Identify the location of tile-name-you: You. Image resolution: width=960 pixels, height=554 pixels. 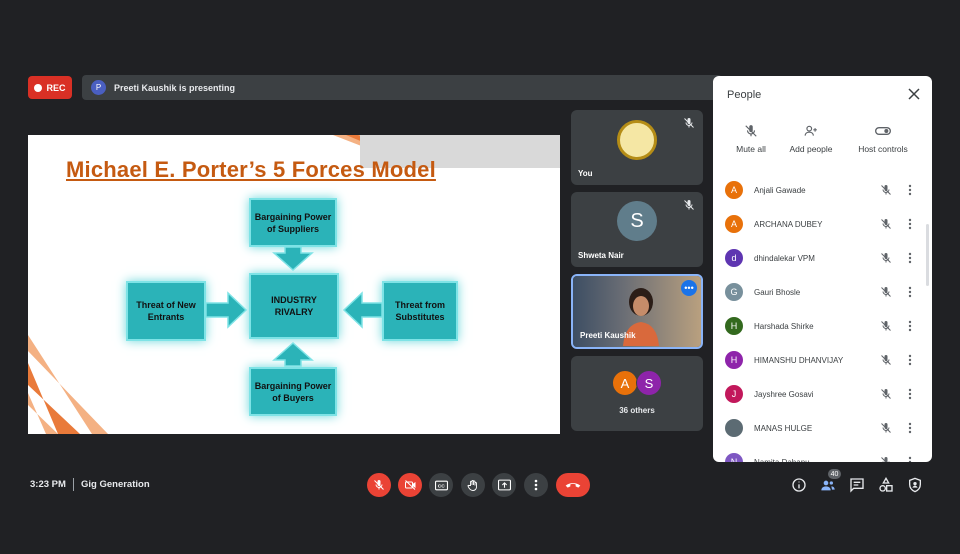
(585, 173).